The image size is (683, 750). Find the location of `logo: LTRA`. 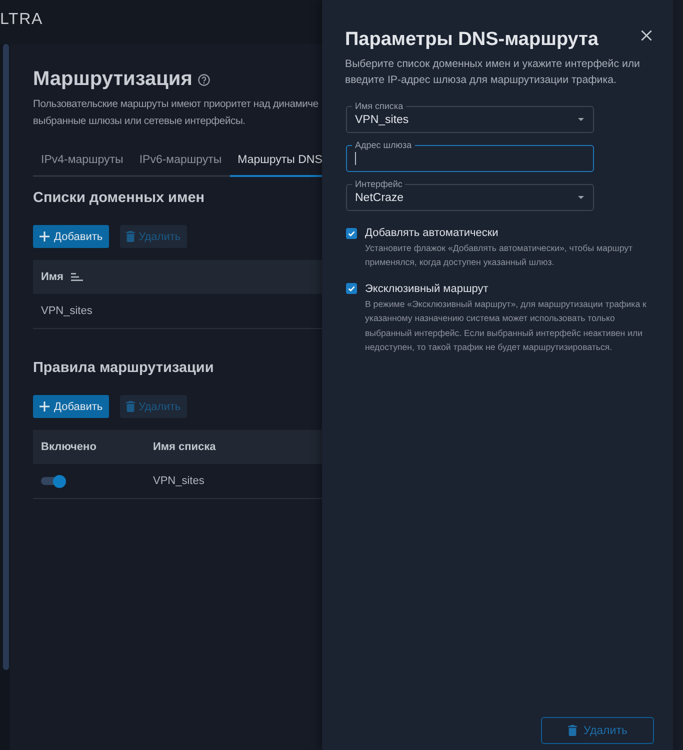

logo: LTRA is located at coordinates (21, 20).